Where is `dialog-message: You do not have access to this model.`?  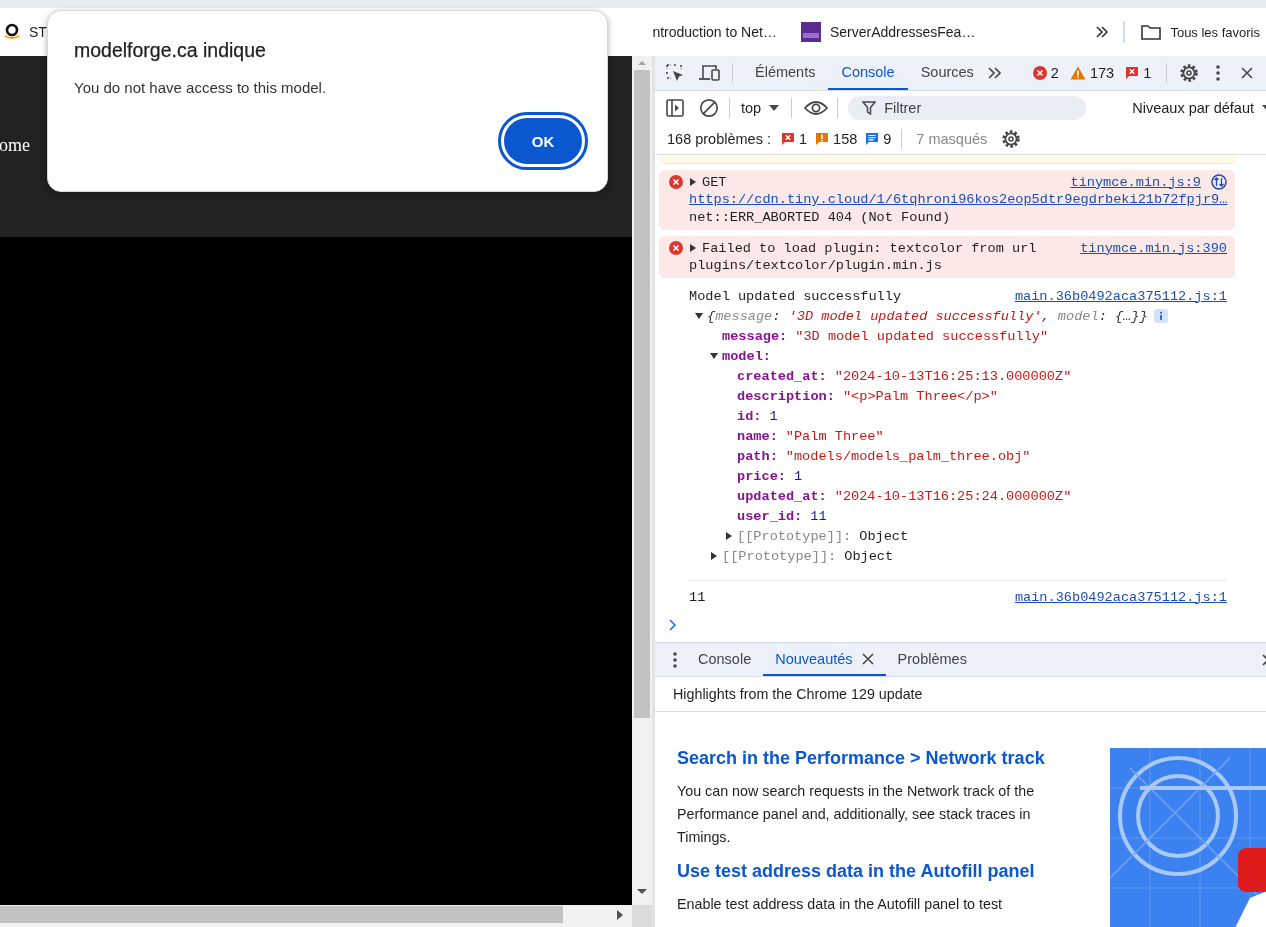
dialog-message: You do not have access to this model. is located at coordinates (201, 87).